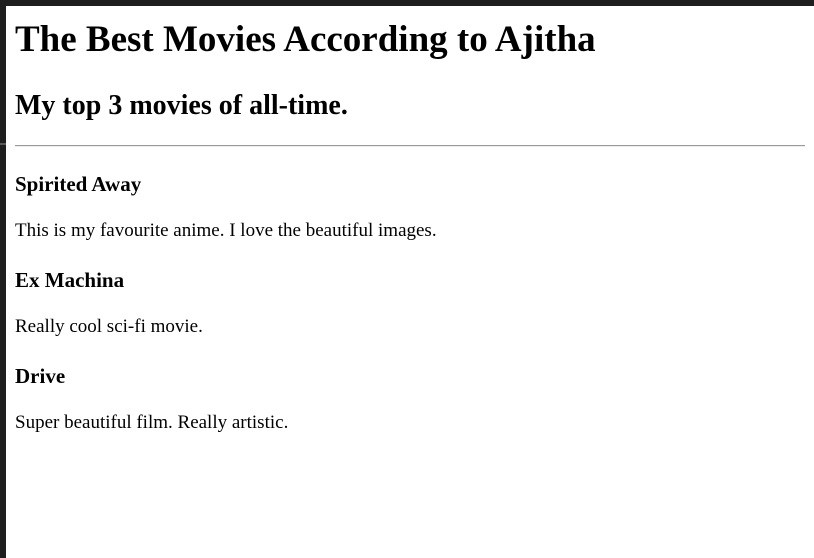 Image resolution: width=814 pixels, height=558 pixels. Describe the element at coordinates (109, 326) in the screenshot. I see `movie-description: Really cool sci-fi movie.` at that location.